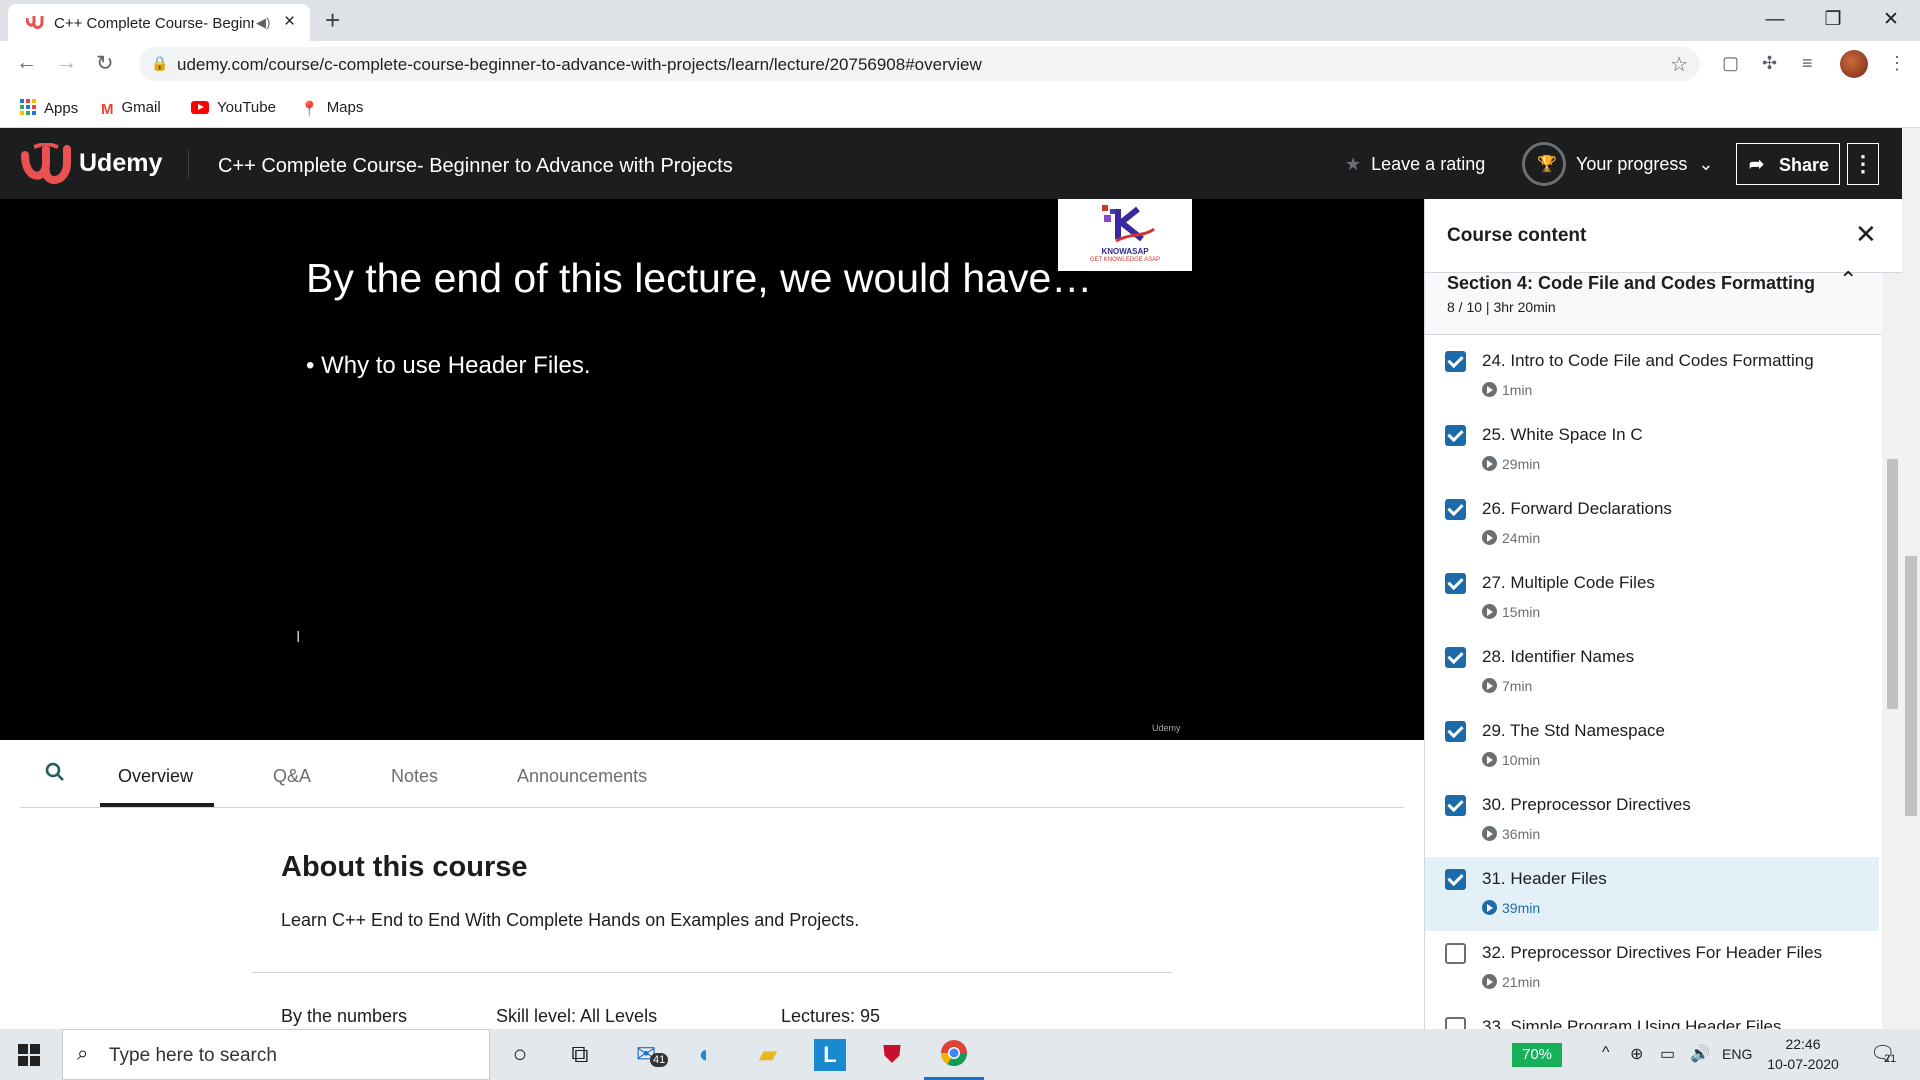 Image resolution: width=1920 pixels, height=1080 pixels. Describe the element at coordinates (46, 164) in the screenshot. I see `udemy-logo-icon` at that location.